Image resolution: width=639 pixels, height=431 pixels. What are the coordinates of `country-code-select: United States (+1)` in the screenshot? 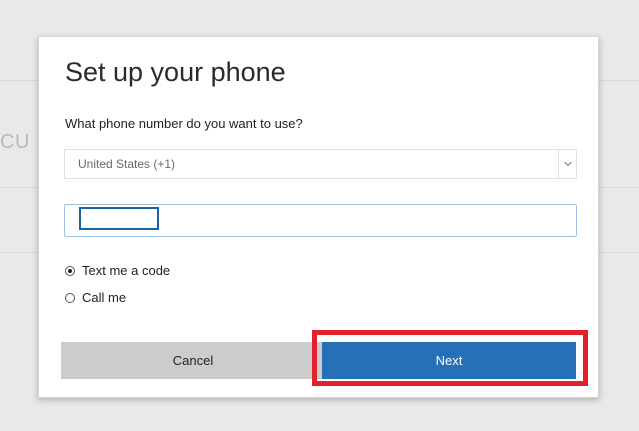 It's located at (320, 164).